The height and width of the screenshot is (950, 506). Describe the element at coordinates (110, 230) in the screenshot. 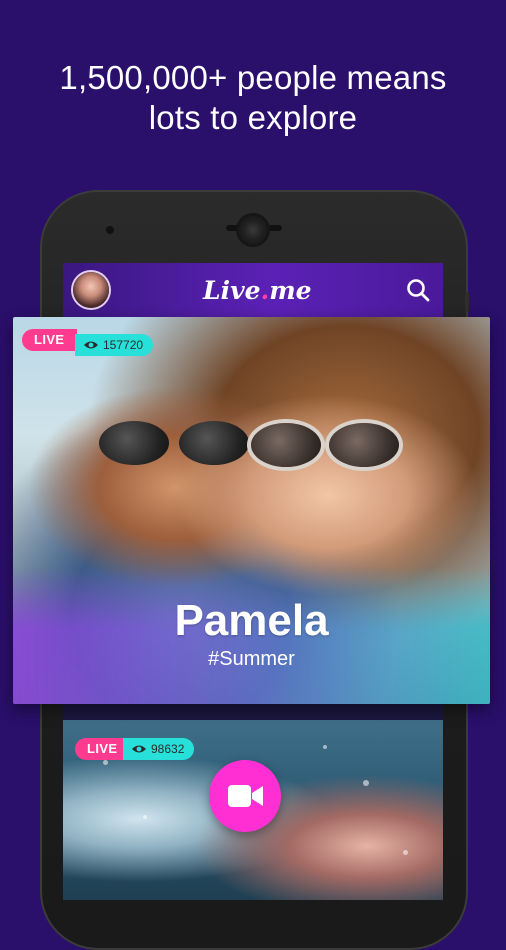

I see `phone-sensor` at that location.